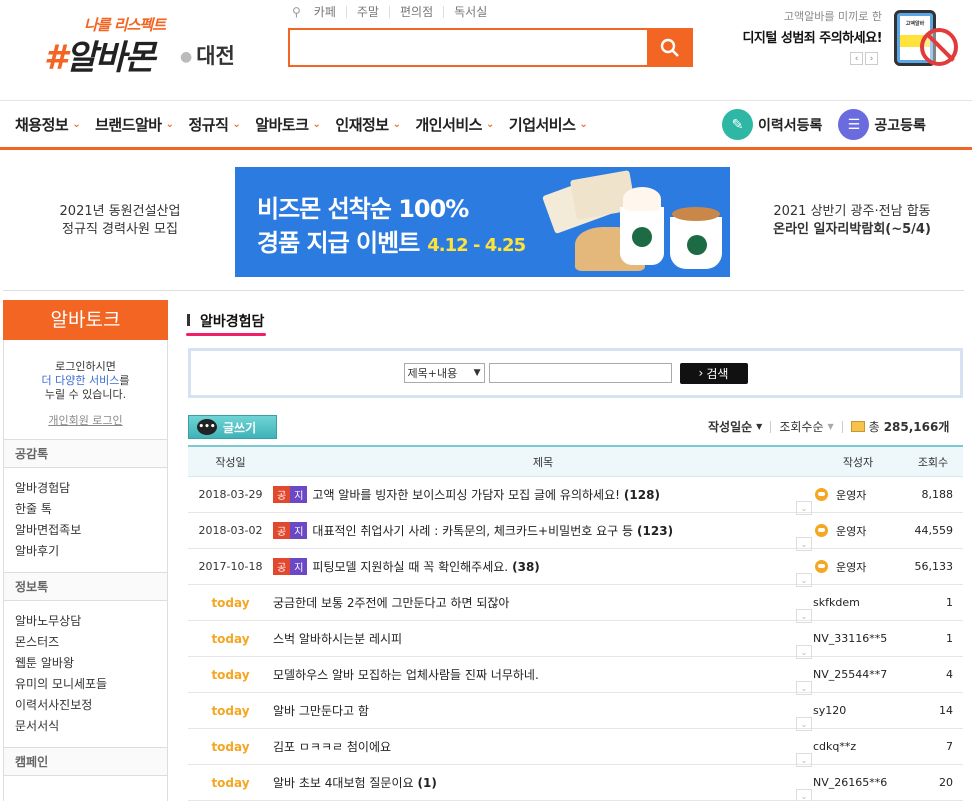 This screenshot has width=972, height=801. I want to click on post-register-link: 공고등록, so click(900, 125).